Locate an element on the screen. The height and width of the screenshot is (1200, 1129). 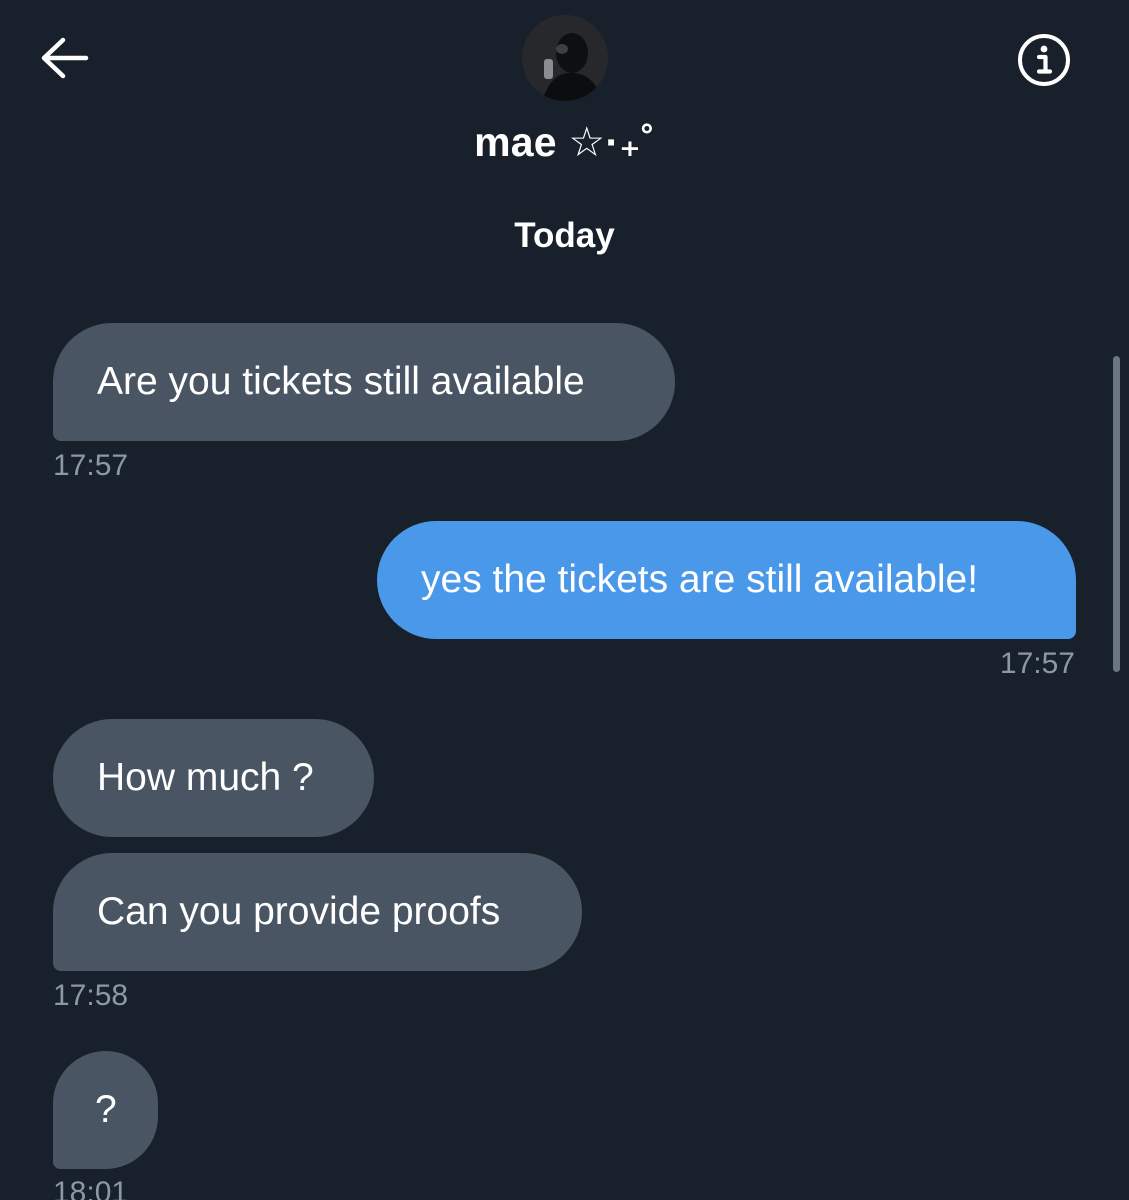
message-bubble-incoming: ? is located at coordinates (105, 1110).